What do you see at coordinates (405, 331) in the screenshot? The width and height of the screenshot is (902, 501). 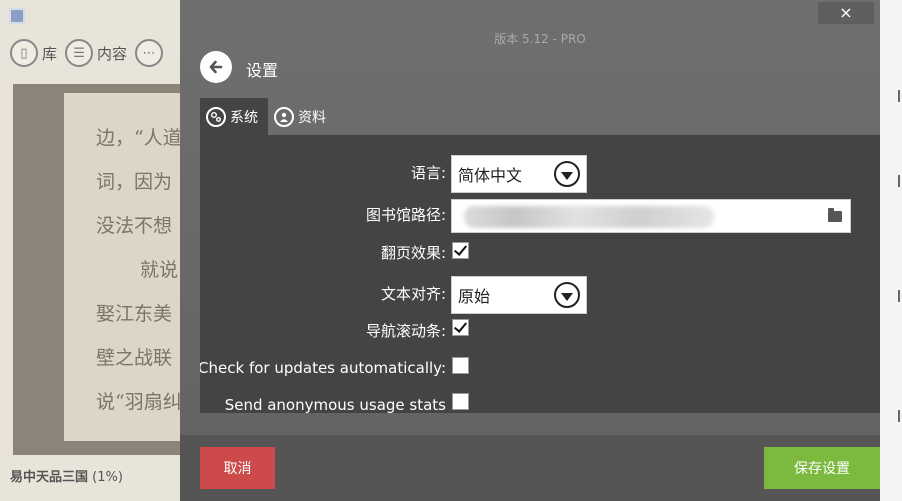 I see `nav-scrollbar-label: 导航滚动条:` at bounding box center [405, 331].